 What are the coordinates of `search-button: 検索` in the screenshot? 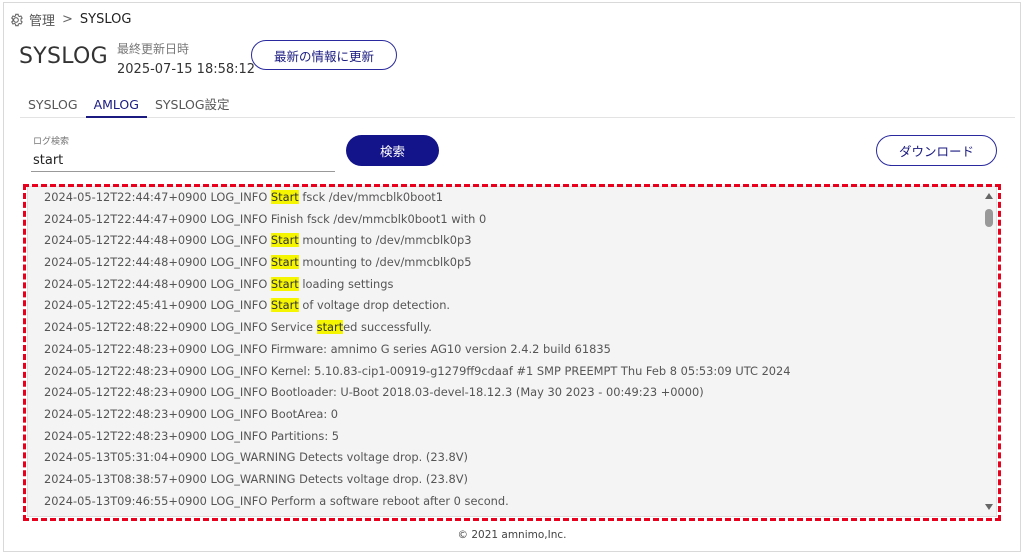 It's located at (392, 150).